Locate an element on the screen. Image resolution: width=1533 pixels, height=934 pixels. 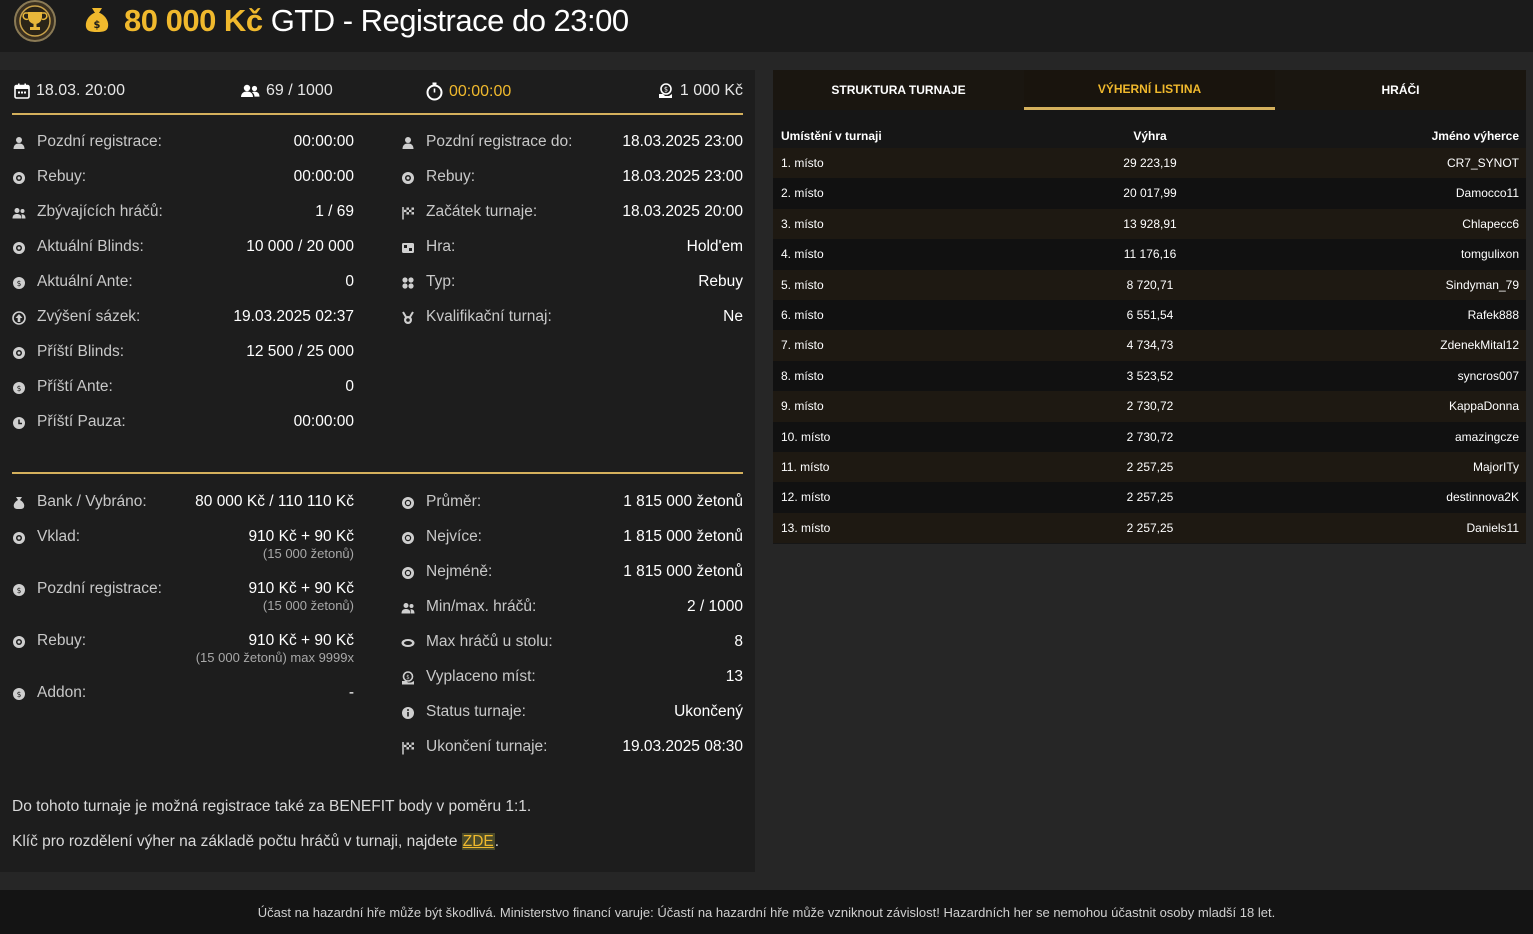
cards-icon is located at coordinates (408, 248).